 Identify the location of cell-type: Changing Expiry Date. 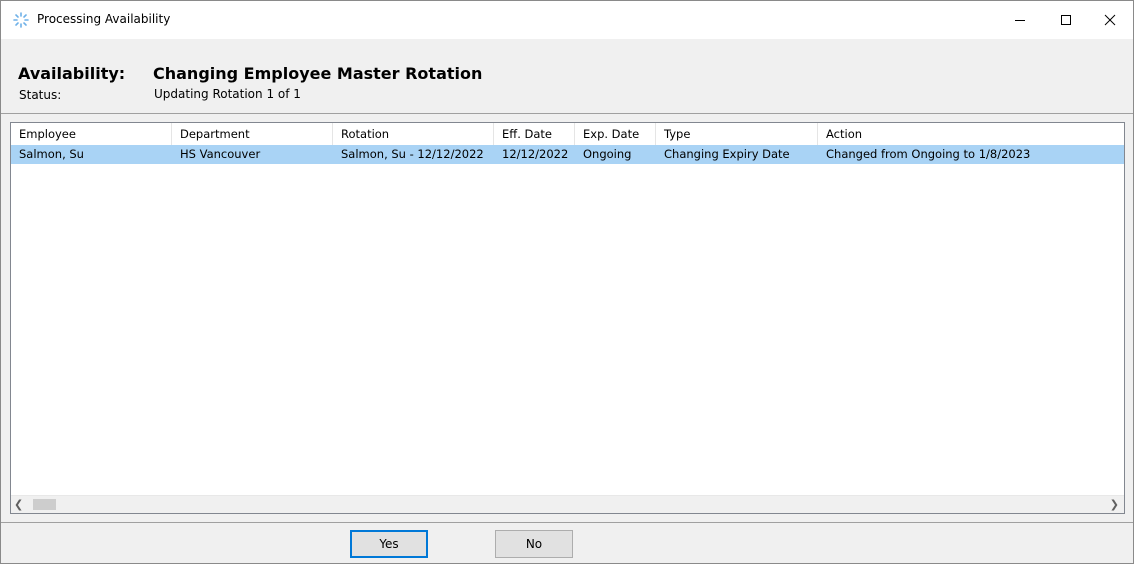
(727, 154).